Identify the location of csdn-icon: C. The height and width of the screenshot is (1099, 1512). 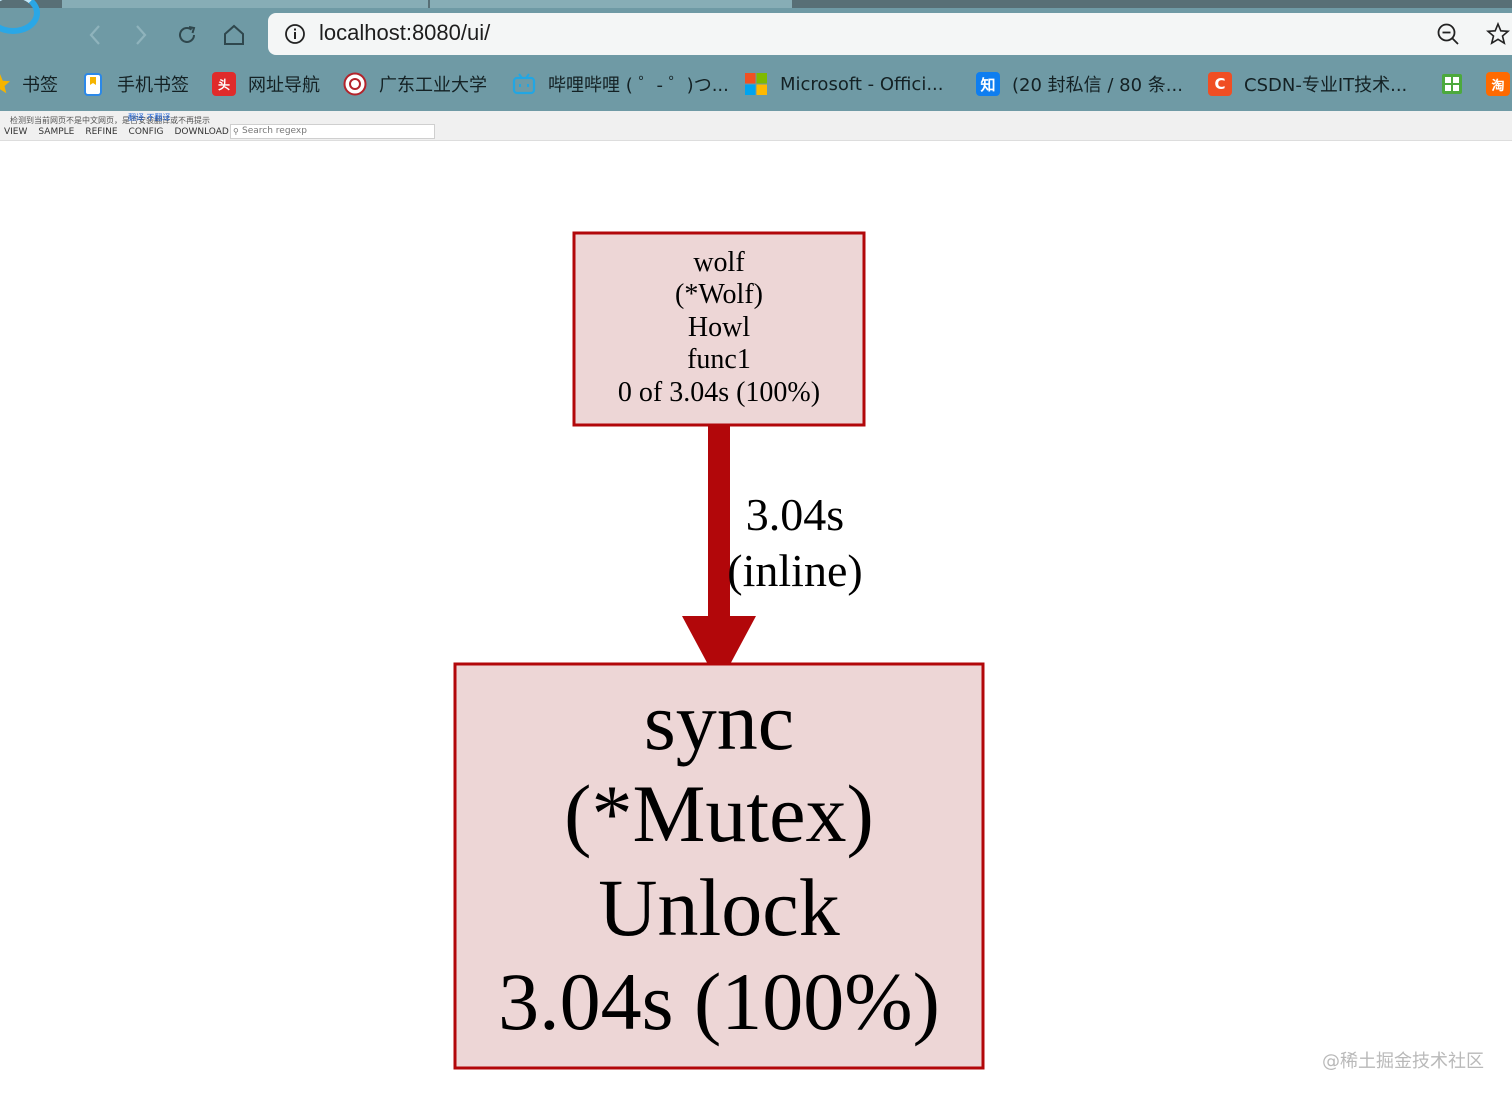
(1220, 84).